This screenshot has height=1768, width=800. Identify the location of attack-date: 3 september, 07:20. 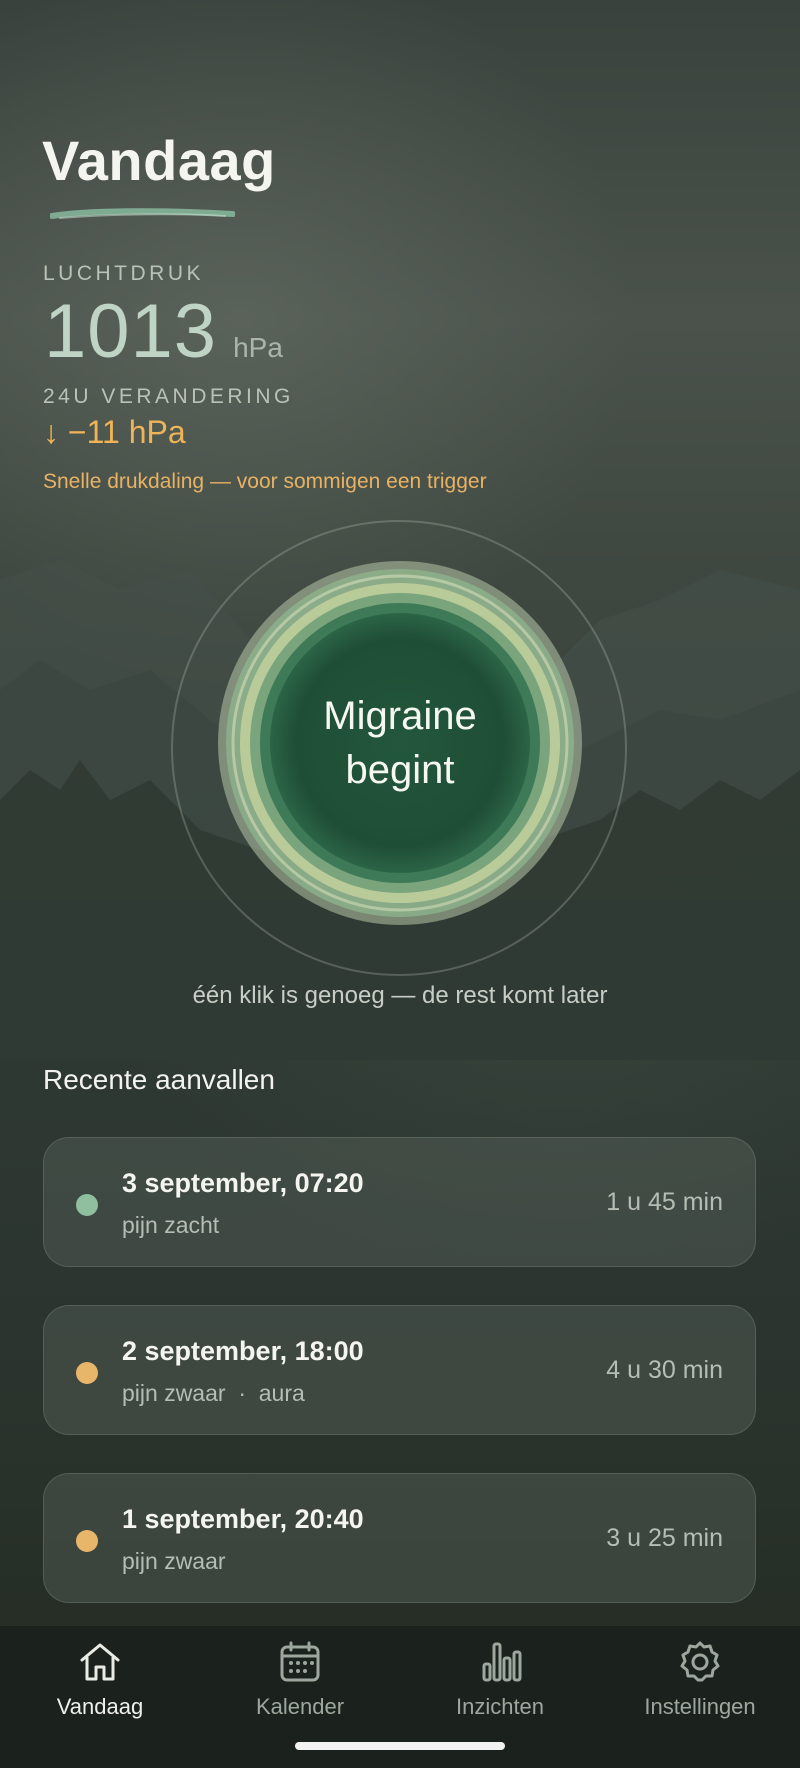
(243, 1183).